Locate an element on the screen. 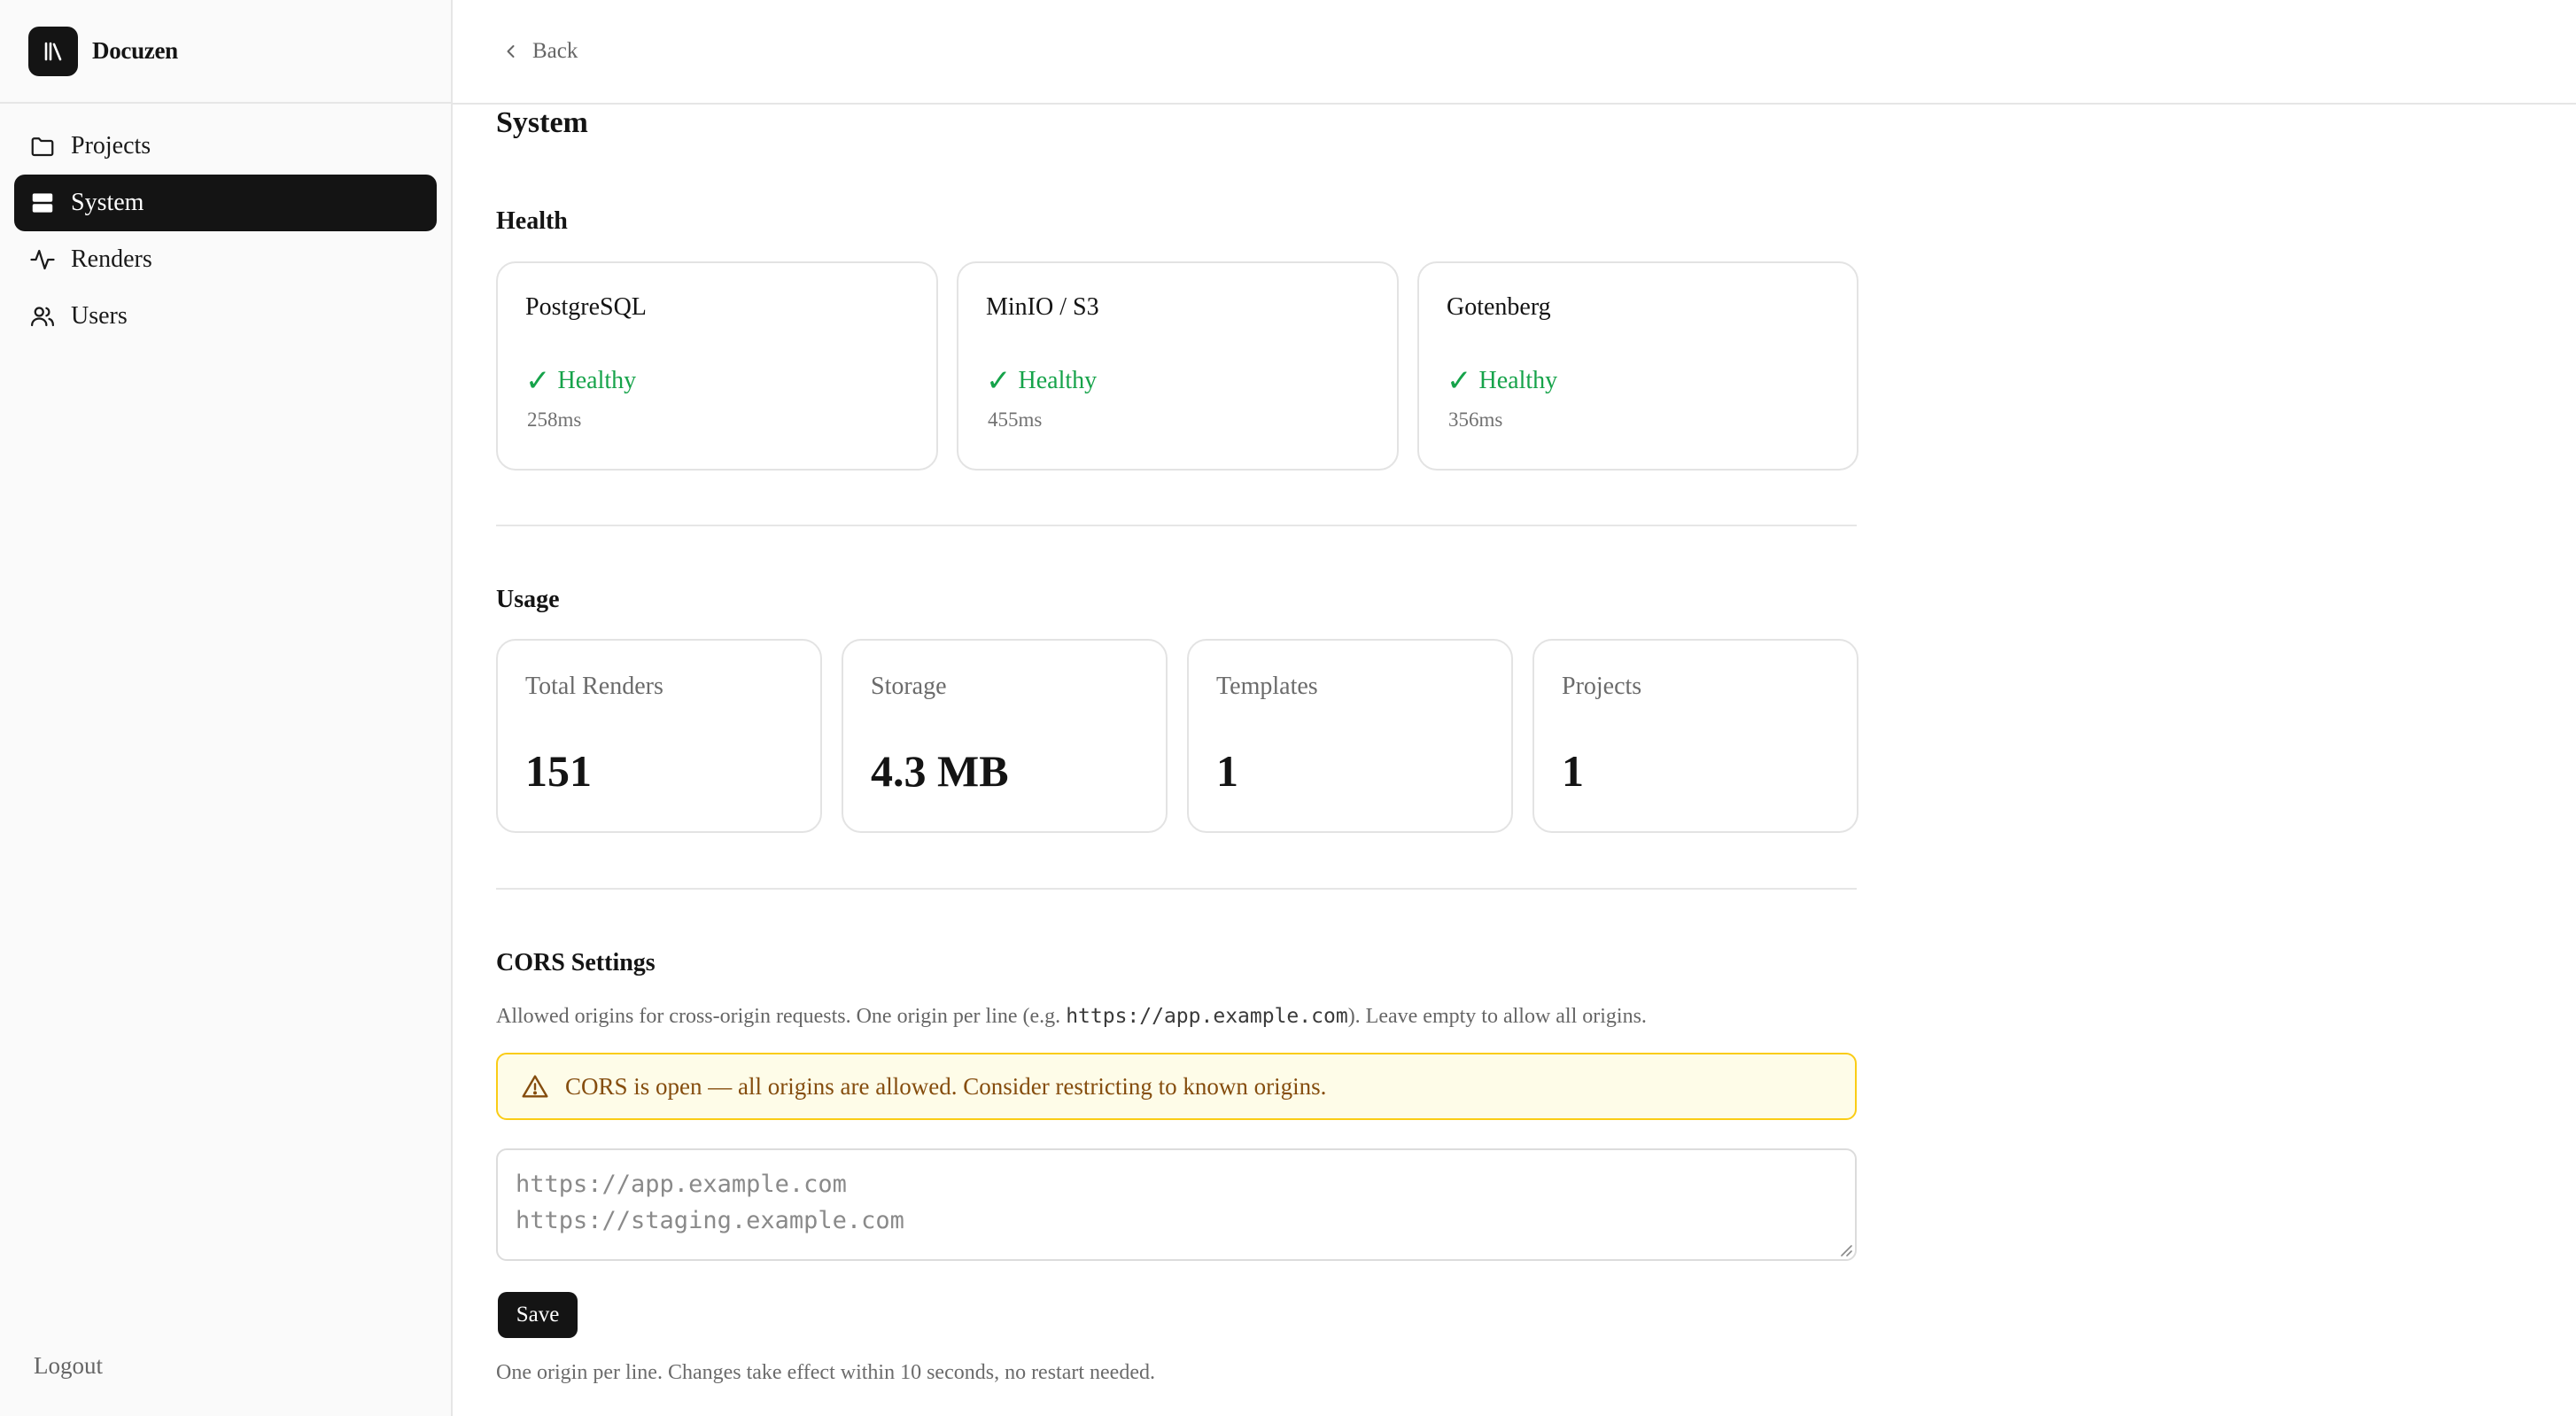 Image resolution: width=2576 pixels, height=1416 pixels. stat-card-storage: Storage 4.3 MB is located at coordinates (1005, 736).